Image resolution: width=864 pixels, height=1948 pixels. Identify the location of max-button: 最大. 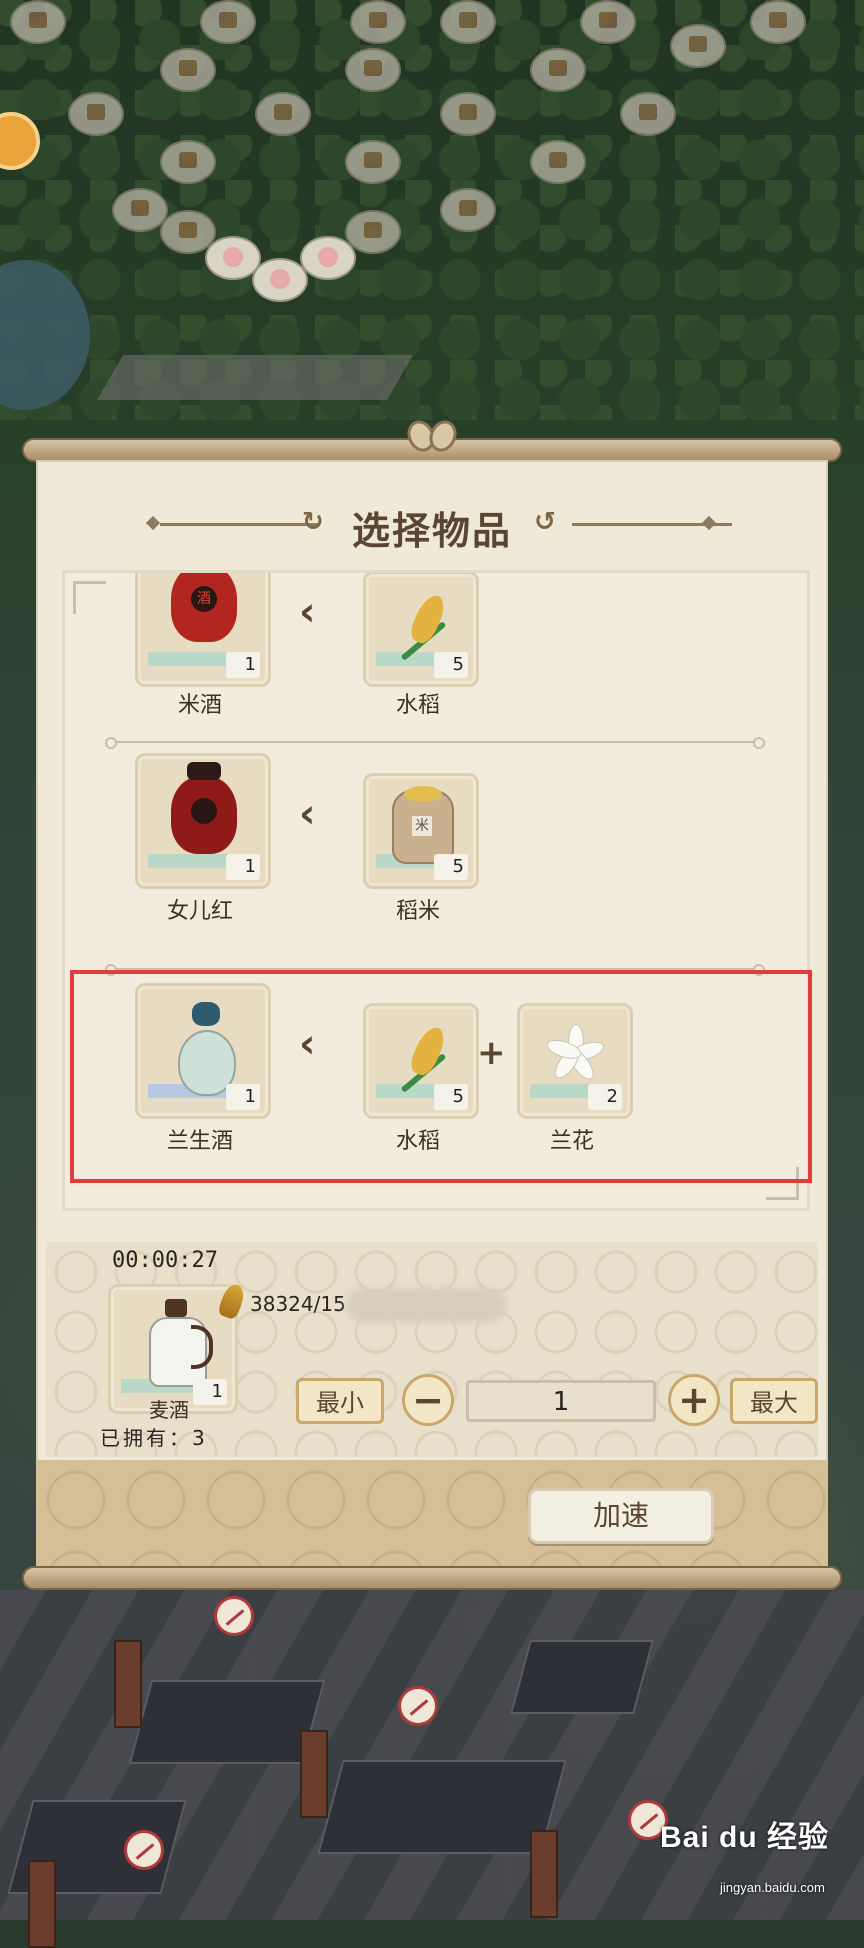
(774, 1401).